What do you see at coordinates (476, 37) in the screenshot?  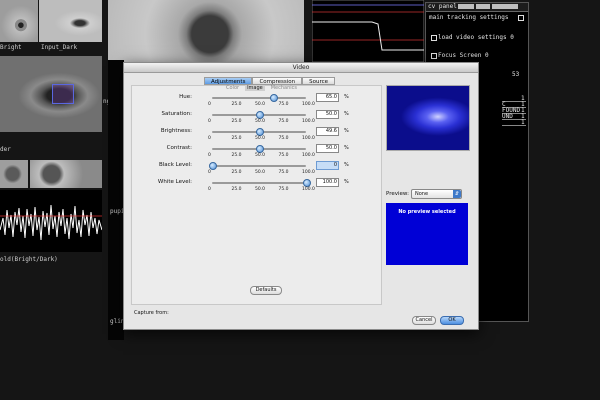 I see `cv-line: load video settings 0` at bounding box center [476, 37].